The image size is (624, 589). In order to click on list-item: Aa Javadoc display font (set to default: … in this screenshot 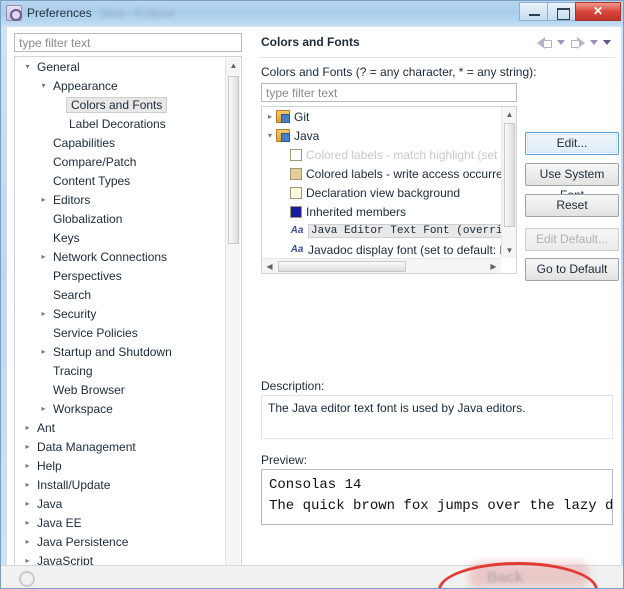, I will do `click(389, 249)`.